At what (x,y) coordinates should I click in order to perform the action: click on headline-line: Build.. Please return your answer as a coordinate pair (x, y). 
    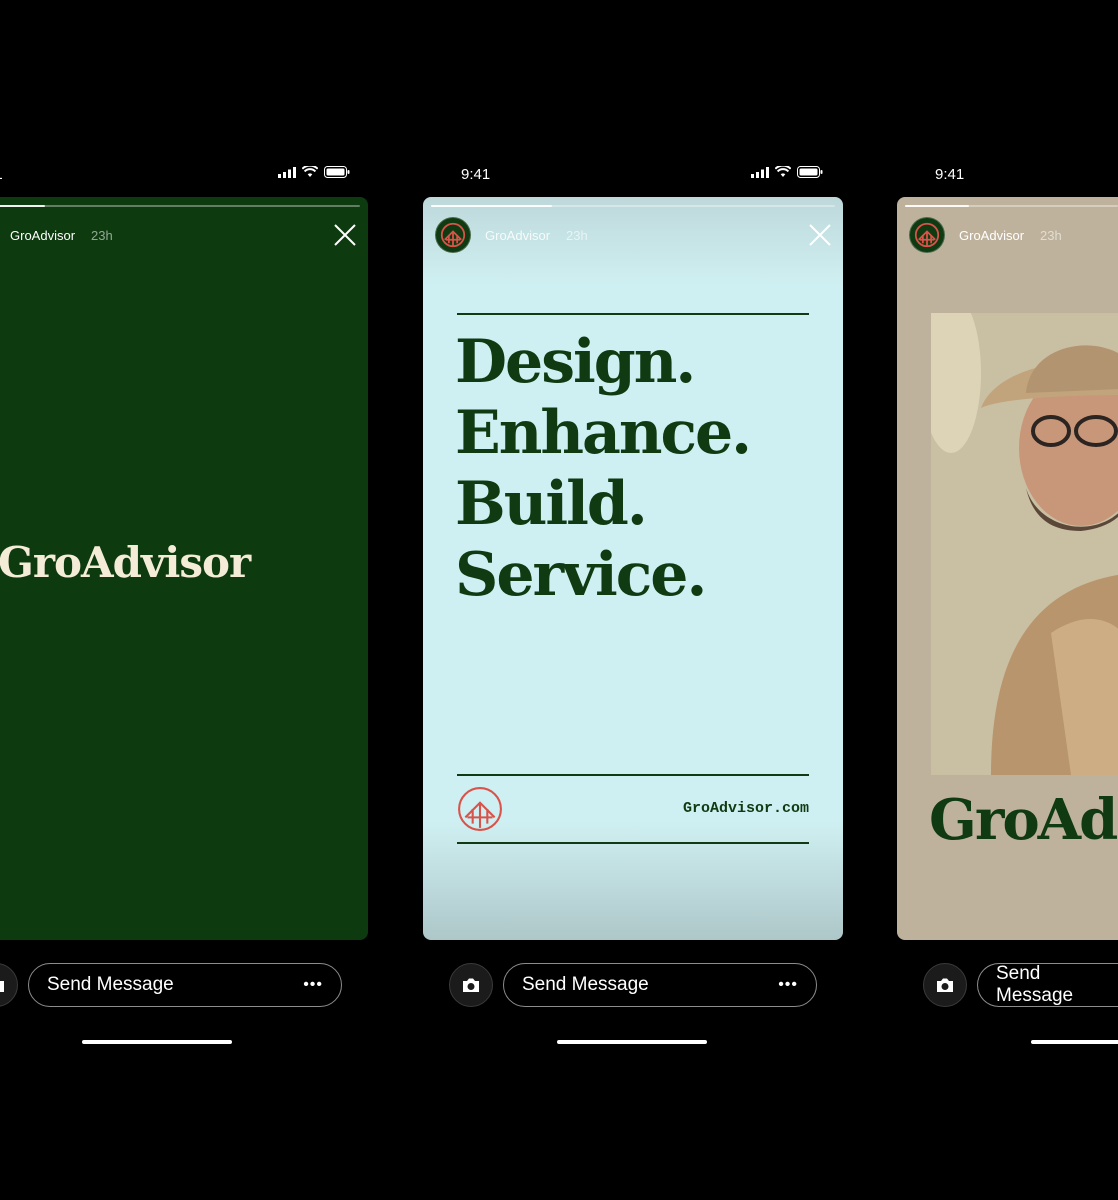
    Looking at the image, I should click on (551, 504).